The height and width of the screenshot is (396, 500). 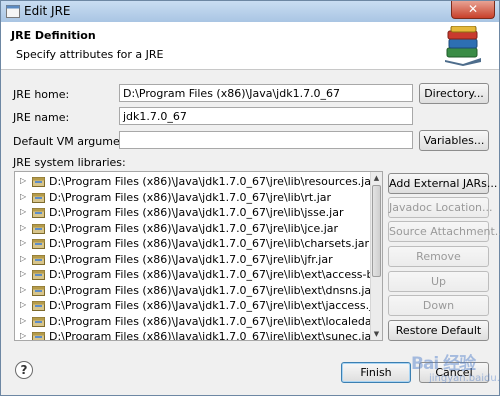 I want to click on header-title: JRE Definition, so click(x=53, y=35).